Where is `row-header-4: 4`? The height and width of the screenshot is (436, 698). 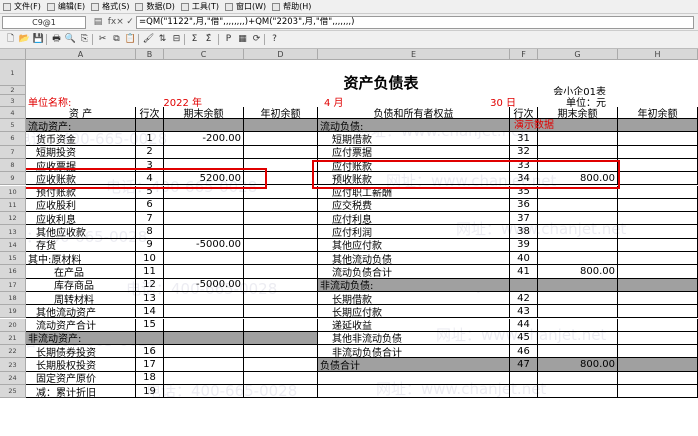
row-header-4: 4 is located at coordinates (13, 113).